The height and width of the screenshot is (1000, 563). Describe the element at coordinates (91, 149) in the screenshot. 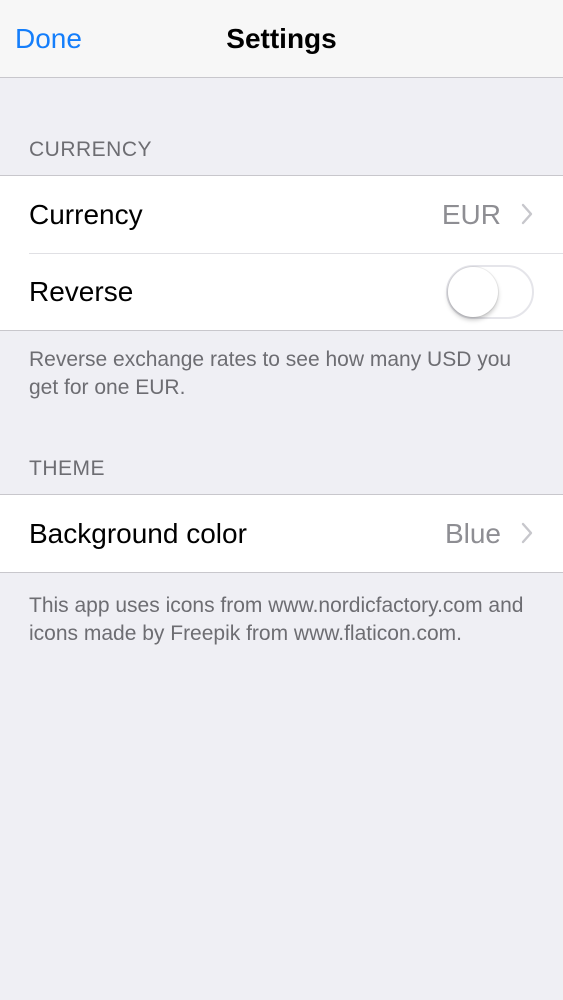

I see `currency-section-header: CURRENCY` at that location.